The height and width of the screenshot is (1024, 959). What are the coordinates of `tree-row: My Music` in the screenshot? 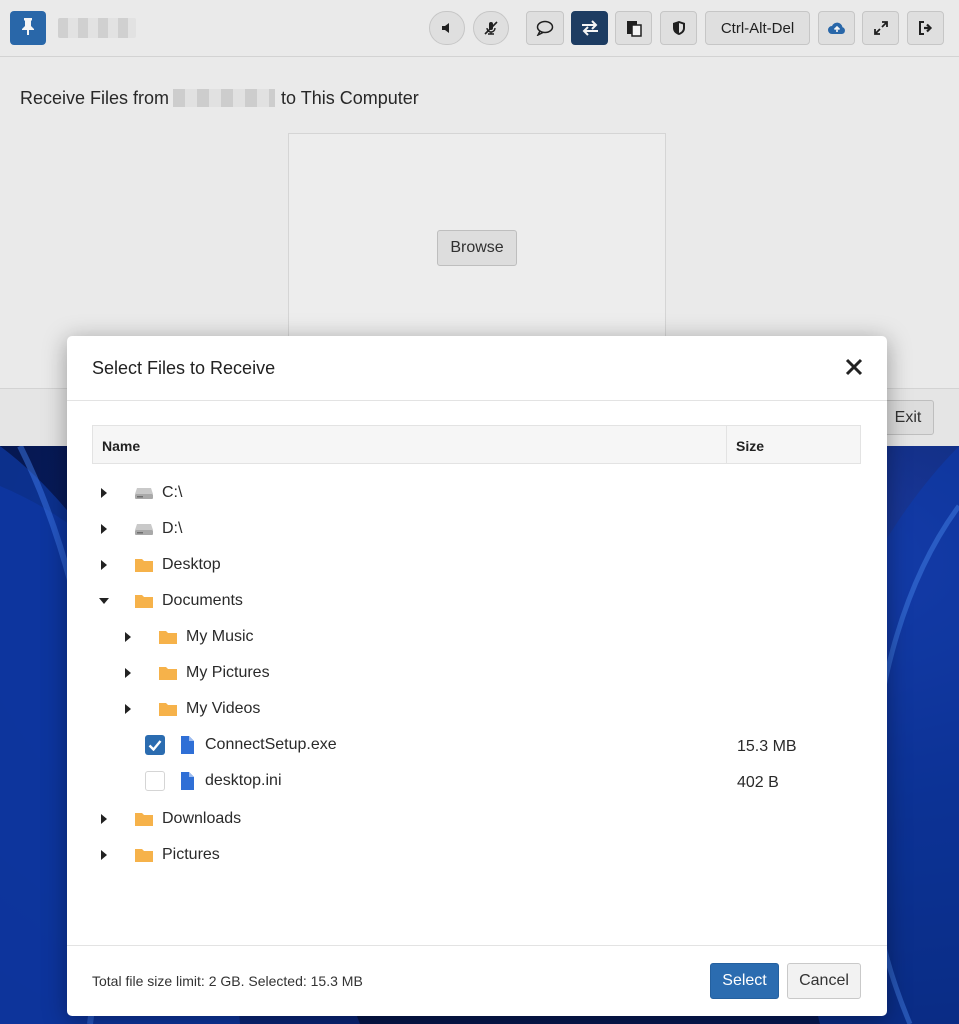 It's located at (187, 637).